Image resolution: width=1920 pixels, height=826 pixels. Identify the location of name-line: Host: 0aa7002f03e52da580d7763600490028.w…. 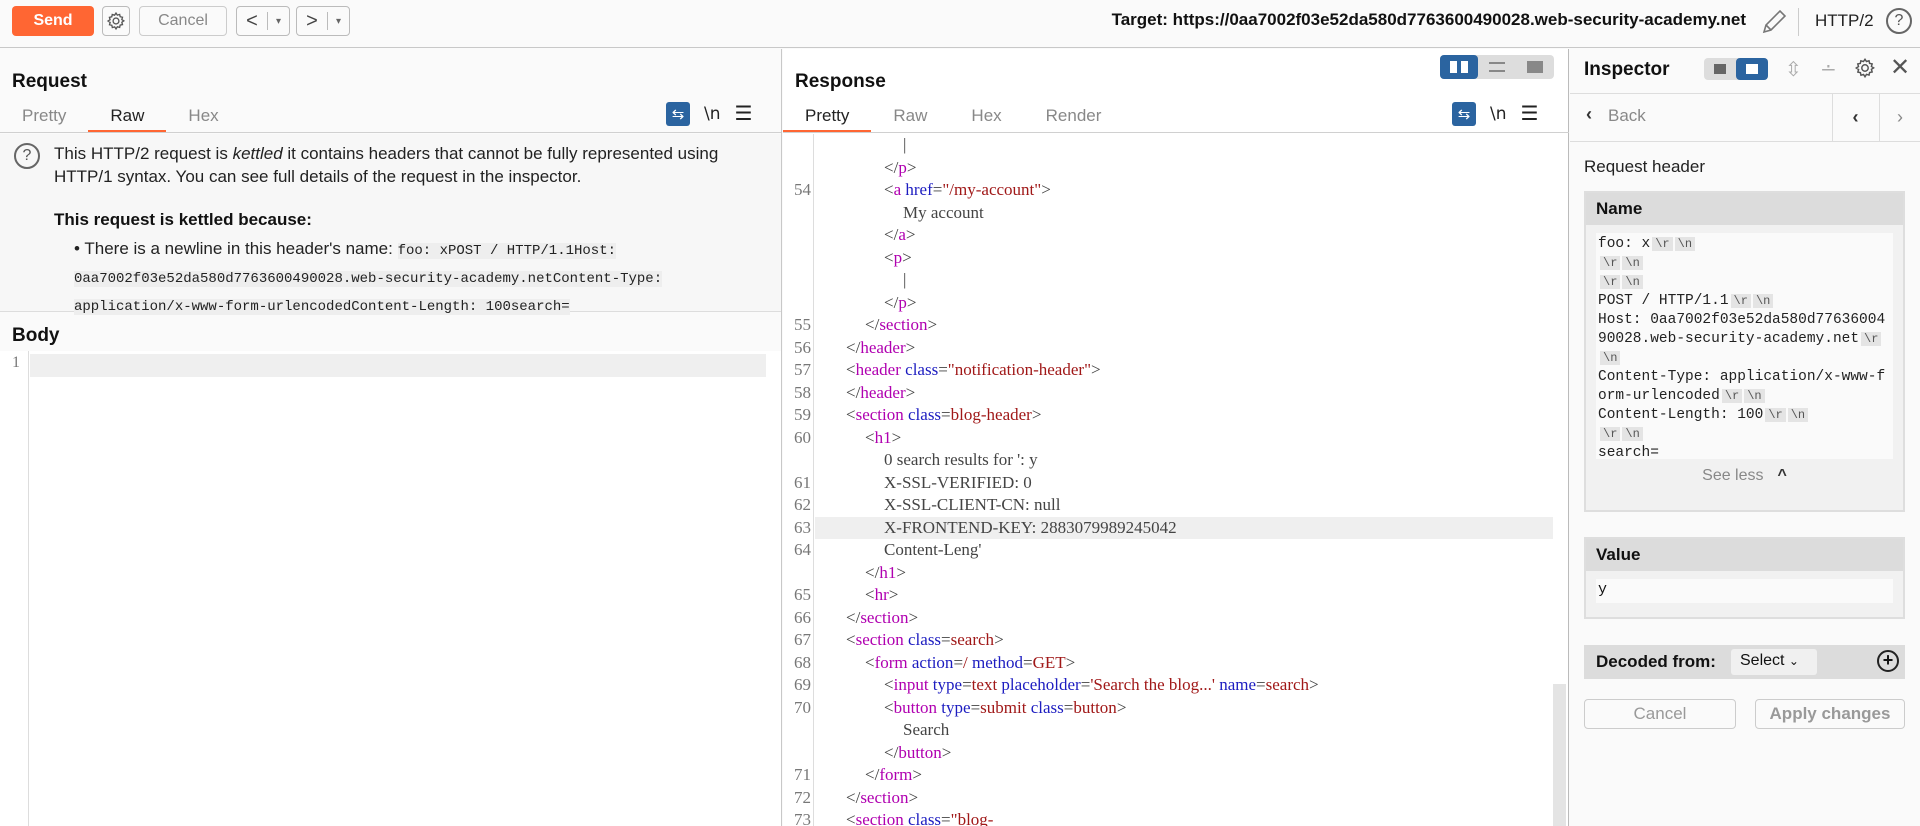
(1742, 329).